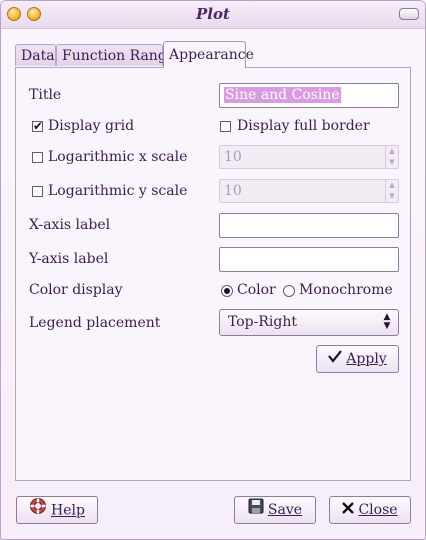 The height and width of the screenshot is (540, 426). I want to click on help-button: Help, so click(57, 510).